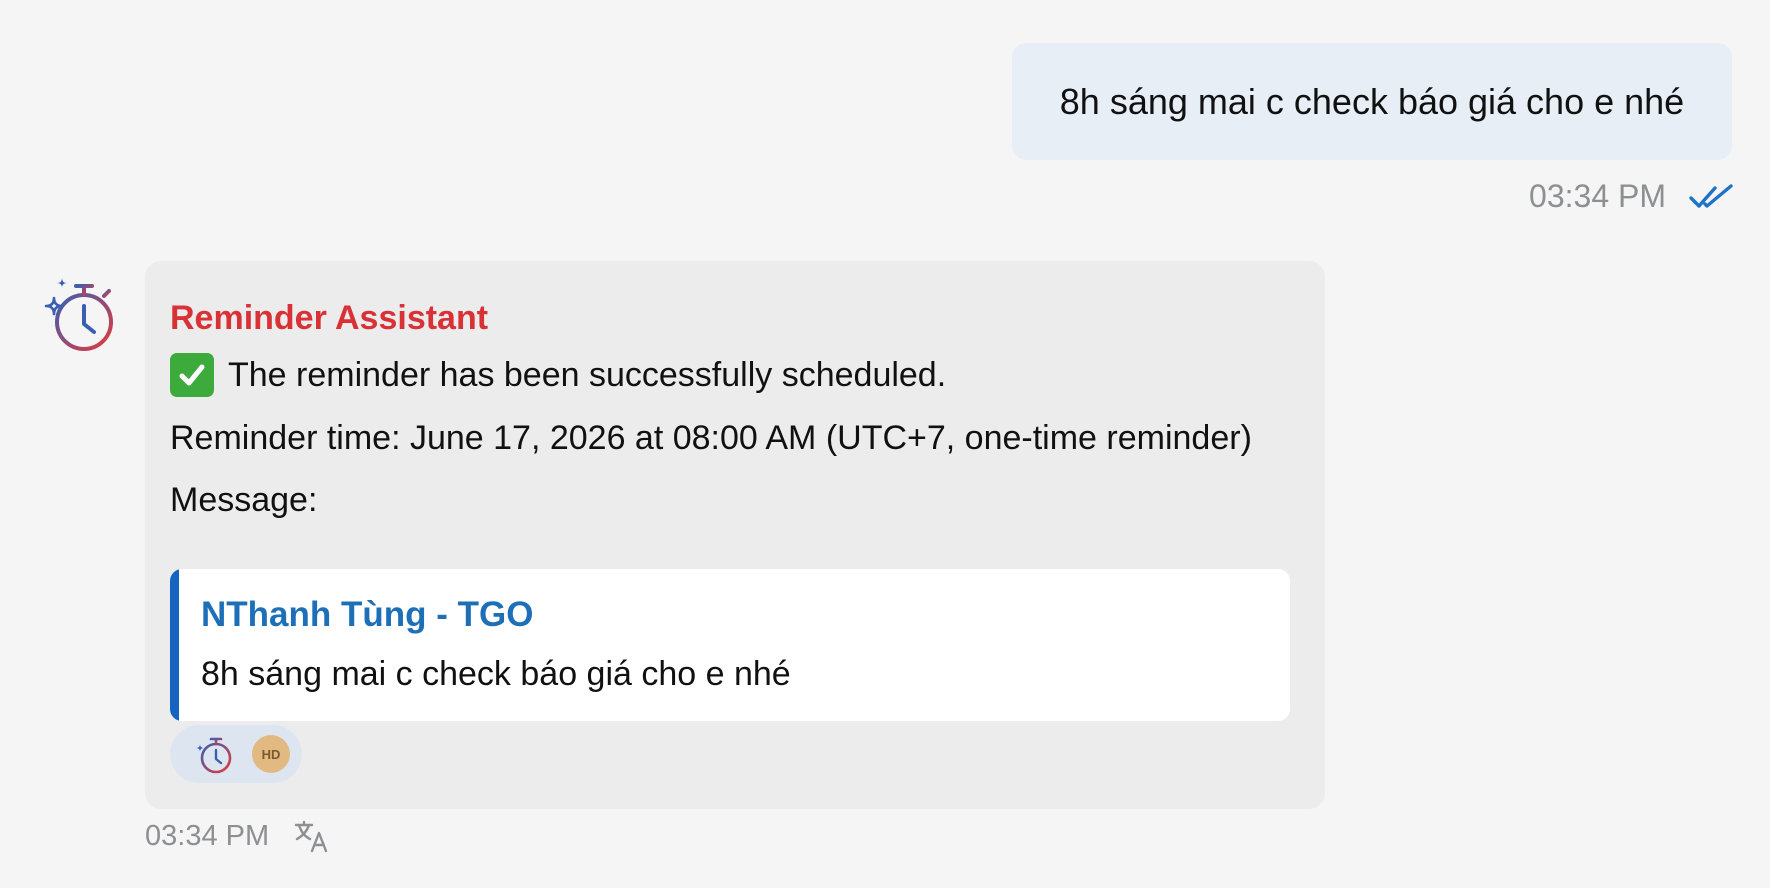 Image resolution: width=1770 pixels, height=888 pixels. I want to click on translate-icon, so click(311, 836).